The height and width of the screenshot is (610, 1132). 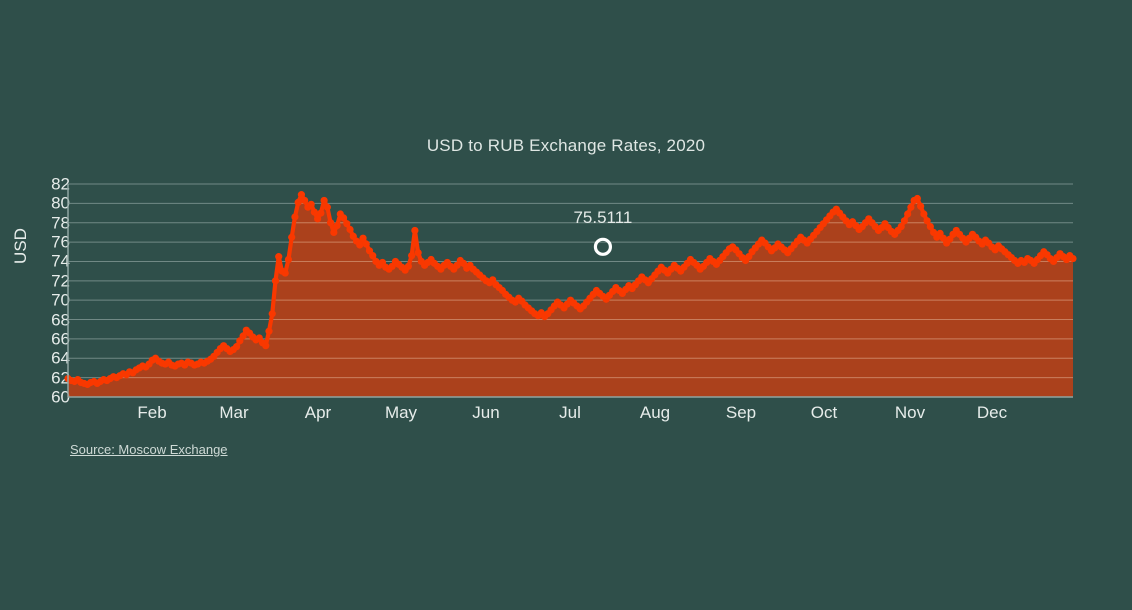 I want to click on x-axis-tick-may: May, so click(x=401, y=412).